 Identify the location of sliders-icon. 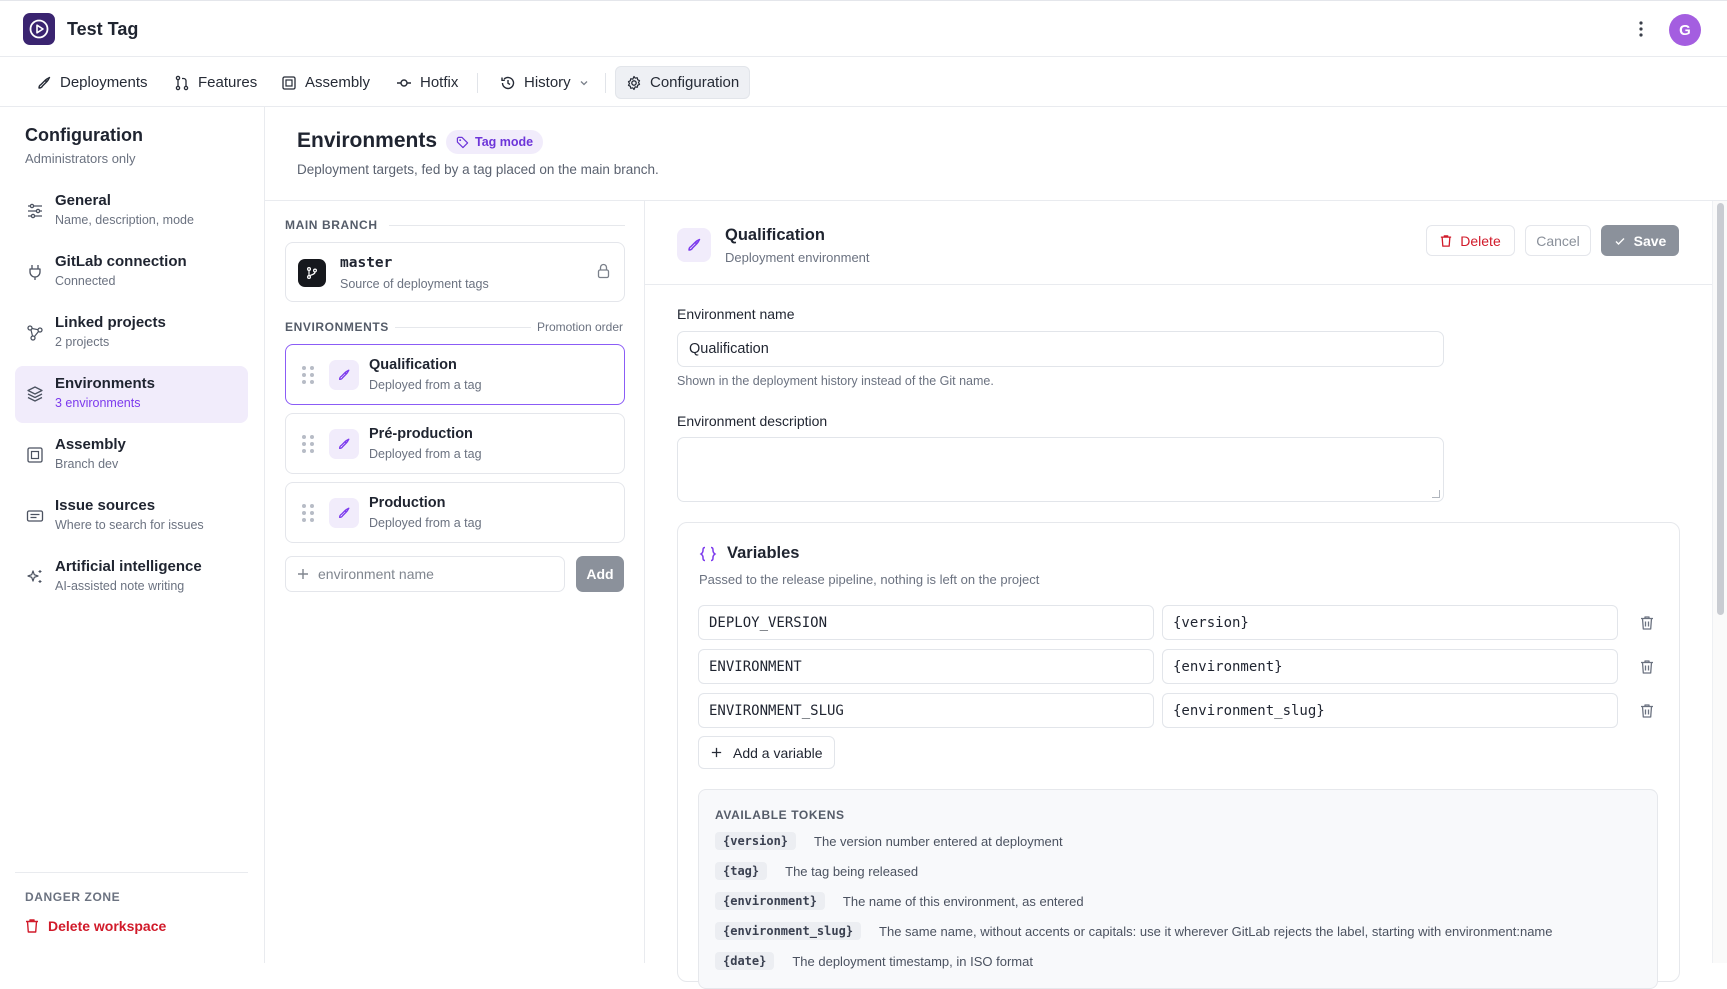
(35, 211).